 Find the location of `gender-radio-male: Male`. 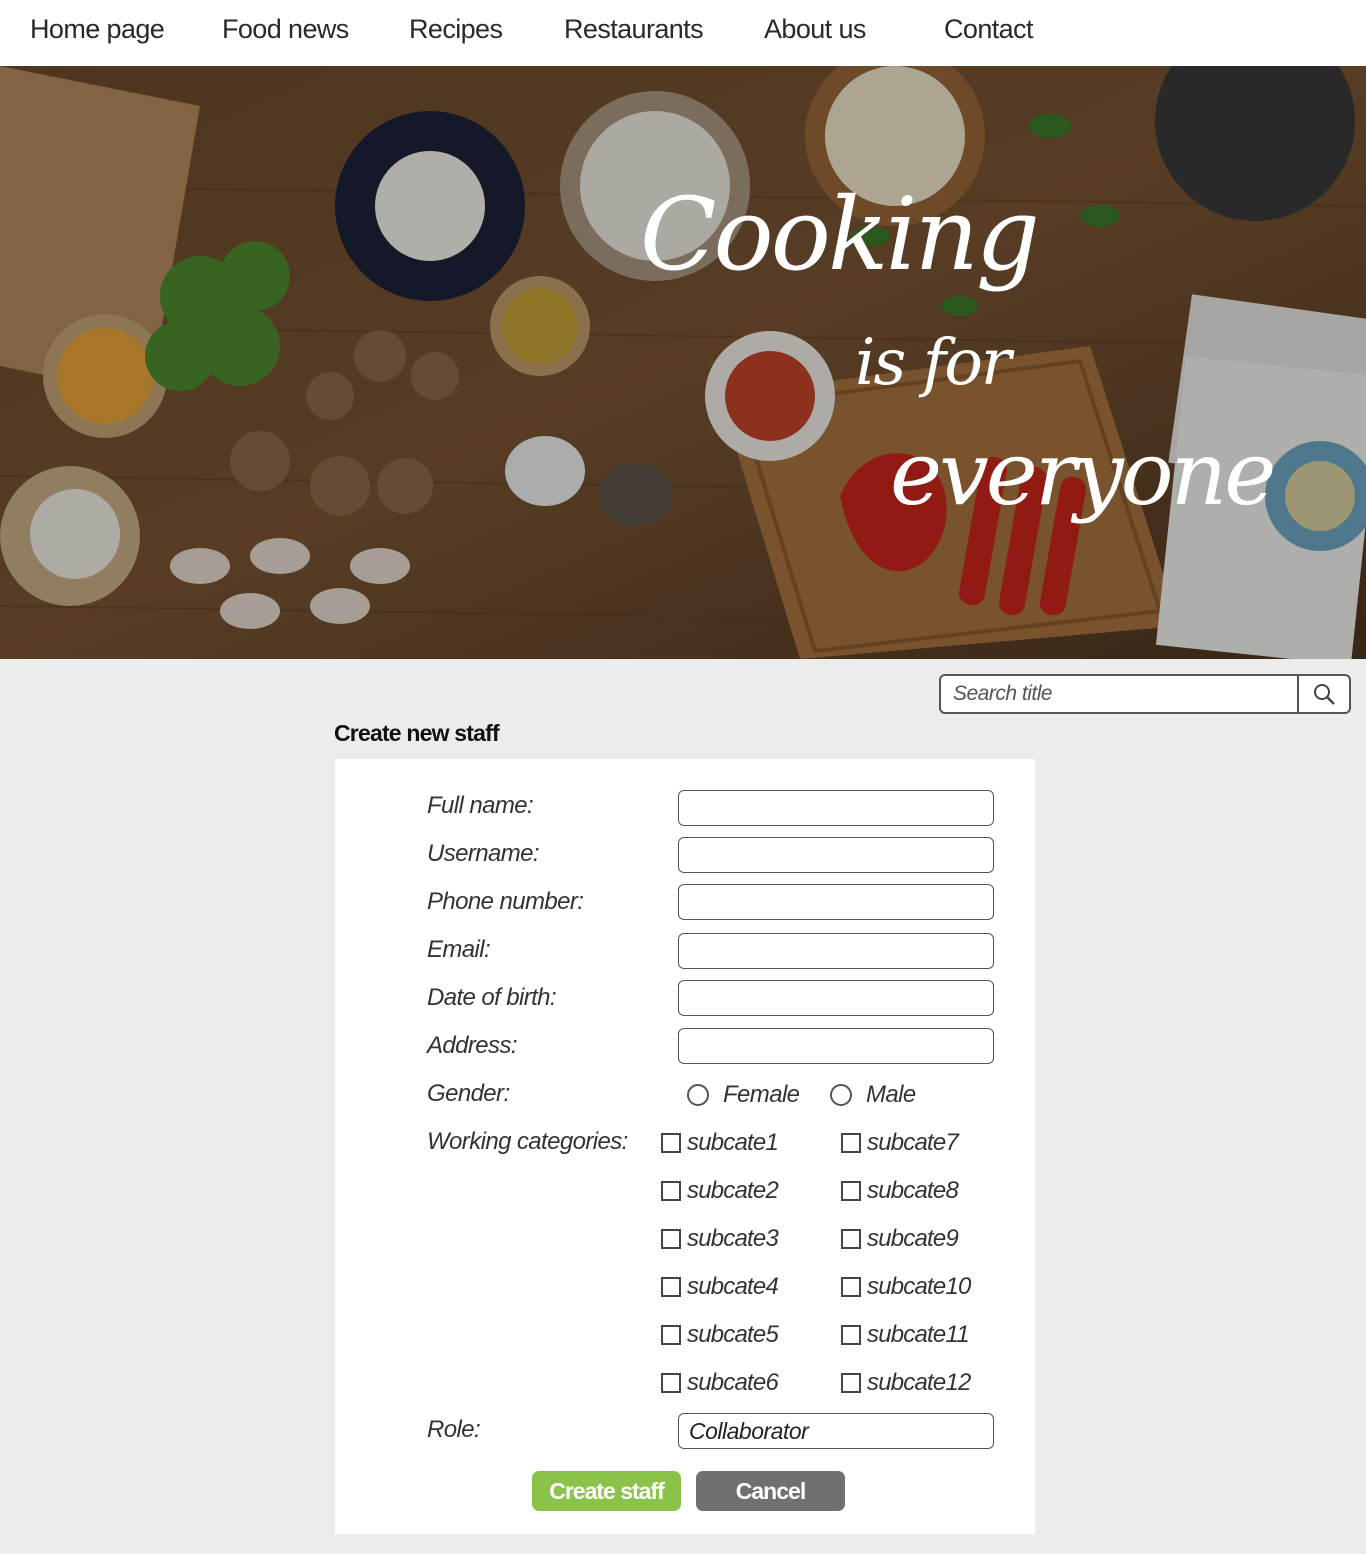

gender-radio-male: Male is located at coordinates (873, 1095).